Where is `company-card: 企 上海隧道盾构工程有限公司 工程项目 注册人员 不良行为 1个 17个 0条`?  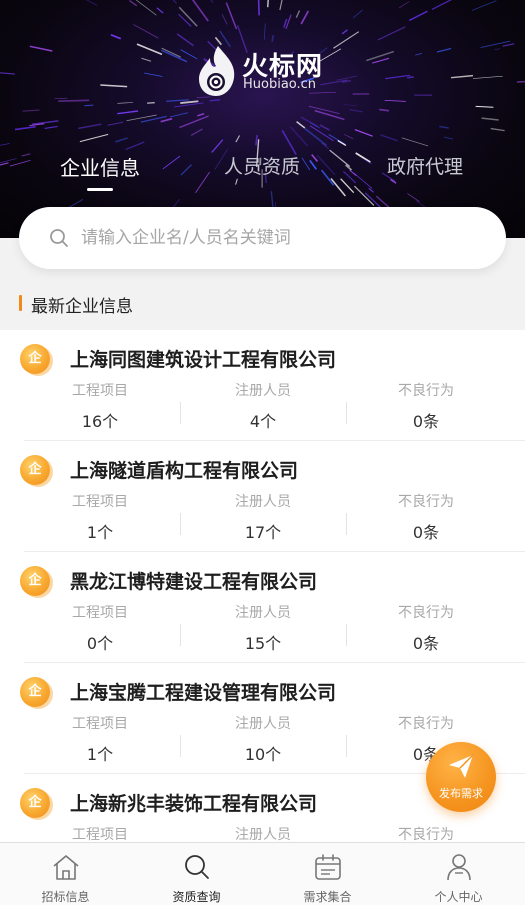 company-card: 企 上海隧道盾构工程有限公司 工程项目 注册人员 不良行为 1个 17个 0条 is located at coordinates (262, 496).